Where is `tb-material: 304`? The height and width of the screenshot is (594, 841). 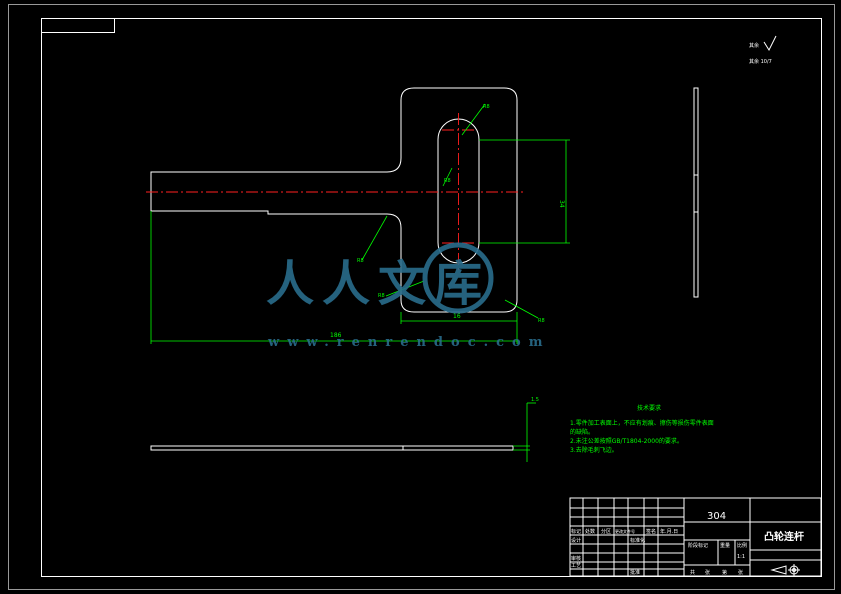
tb-material: 304 is located at coordinates (716, 516).